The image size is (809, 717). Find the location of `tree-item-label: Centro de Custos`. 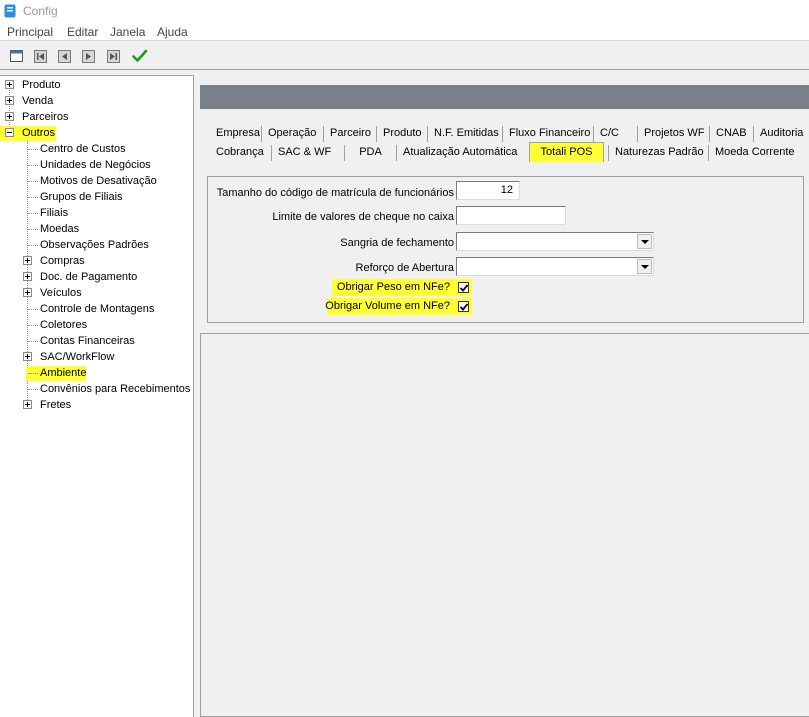

tree-item-label: Centro de Custos is located at coordinates (83, 149).